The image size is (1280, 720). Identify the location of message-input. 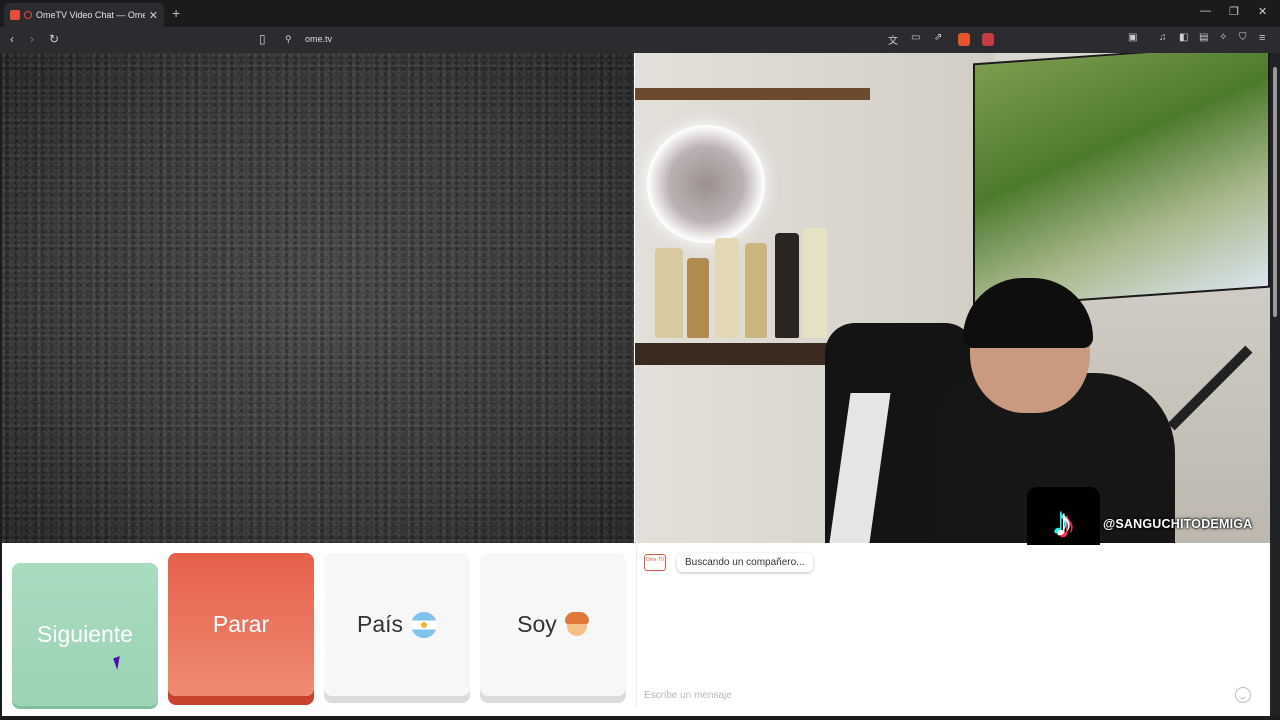
(948, 695).